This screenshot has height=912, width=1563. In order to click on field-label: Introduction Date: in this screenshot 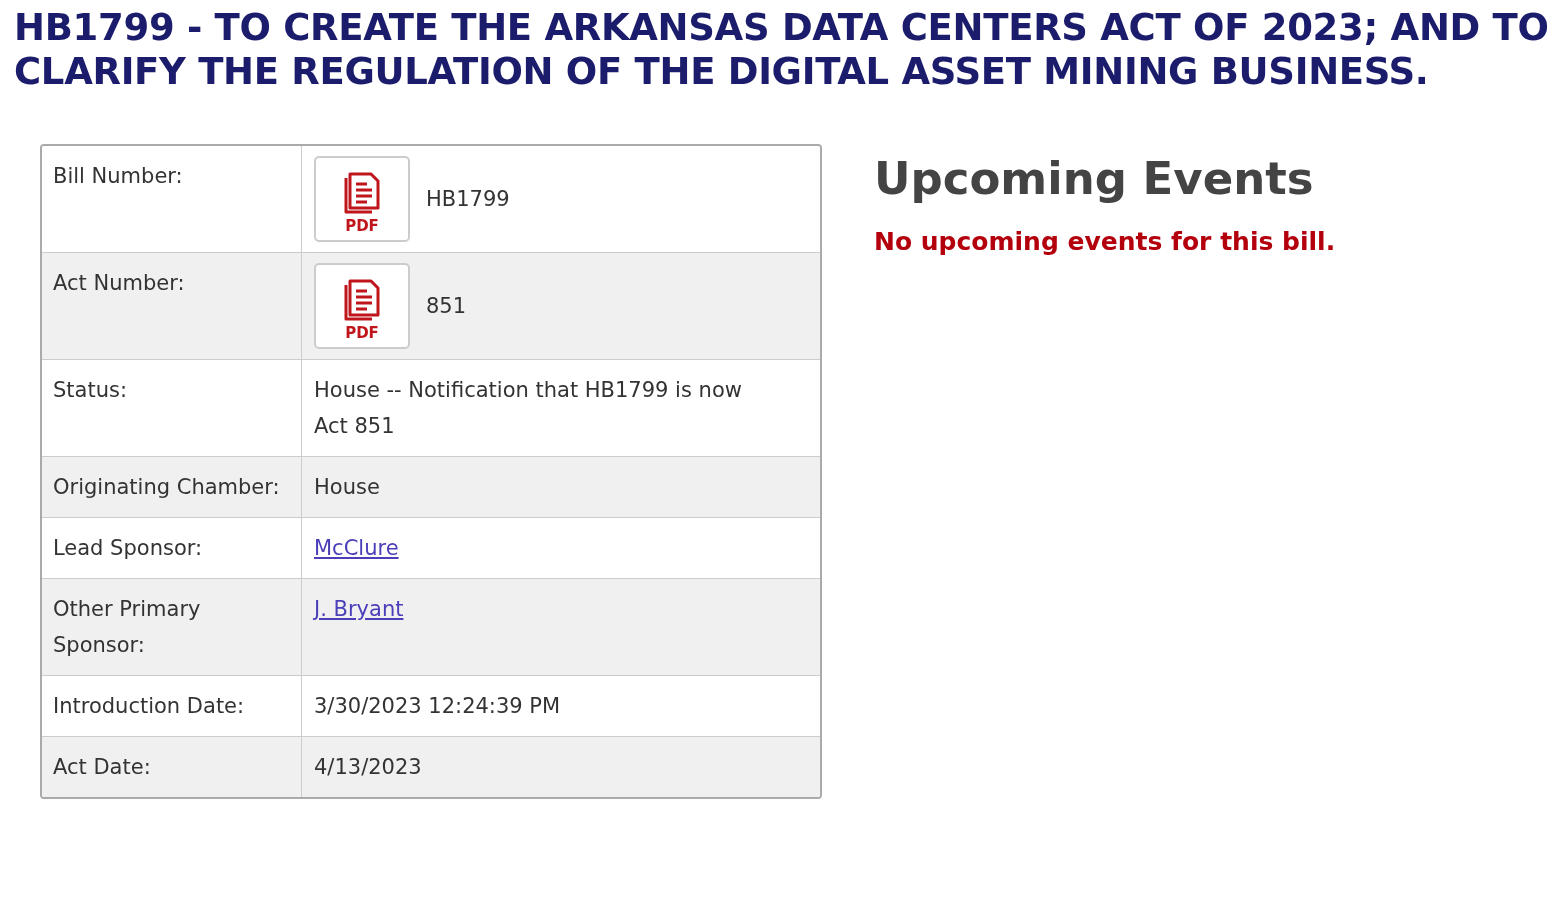, I will do `click(149, 706)`.